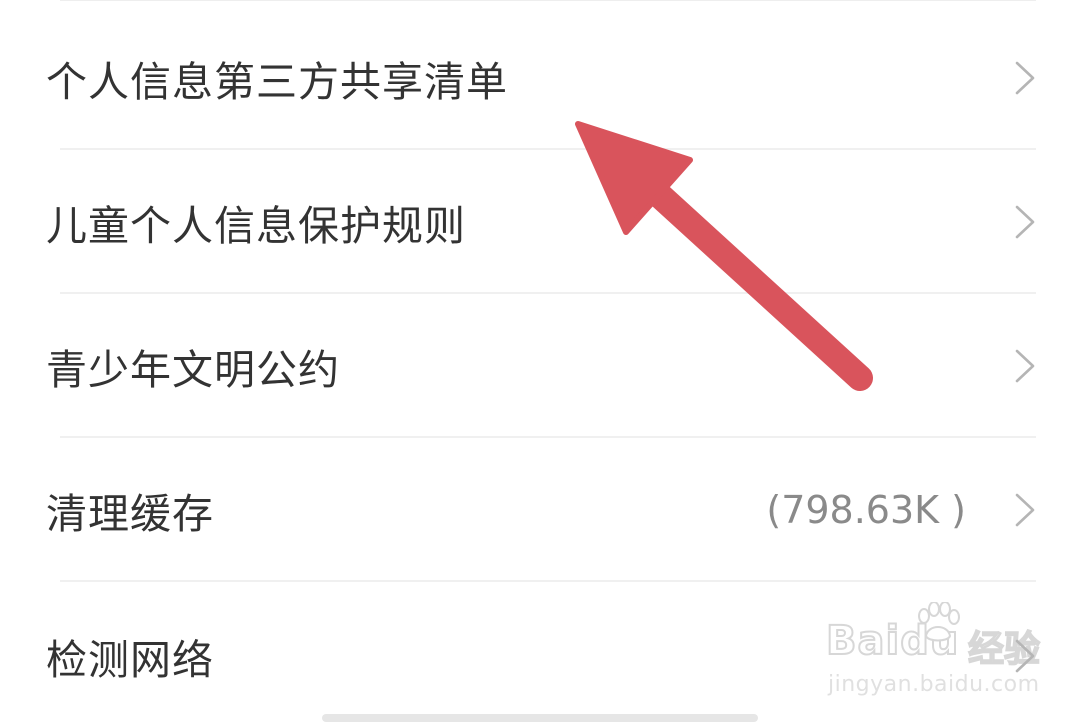  Describe the element at coordinates (540, 718) in the screenshot. I see `home-indicator` at that location.